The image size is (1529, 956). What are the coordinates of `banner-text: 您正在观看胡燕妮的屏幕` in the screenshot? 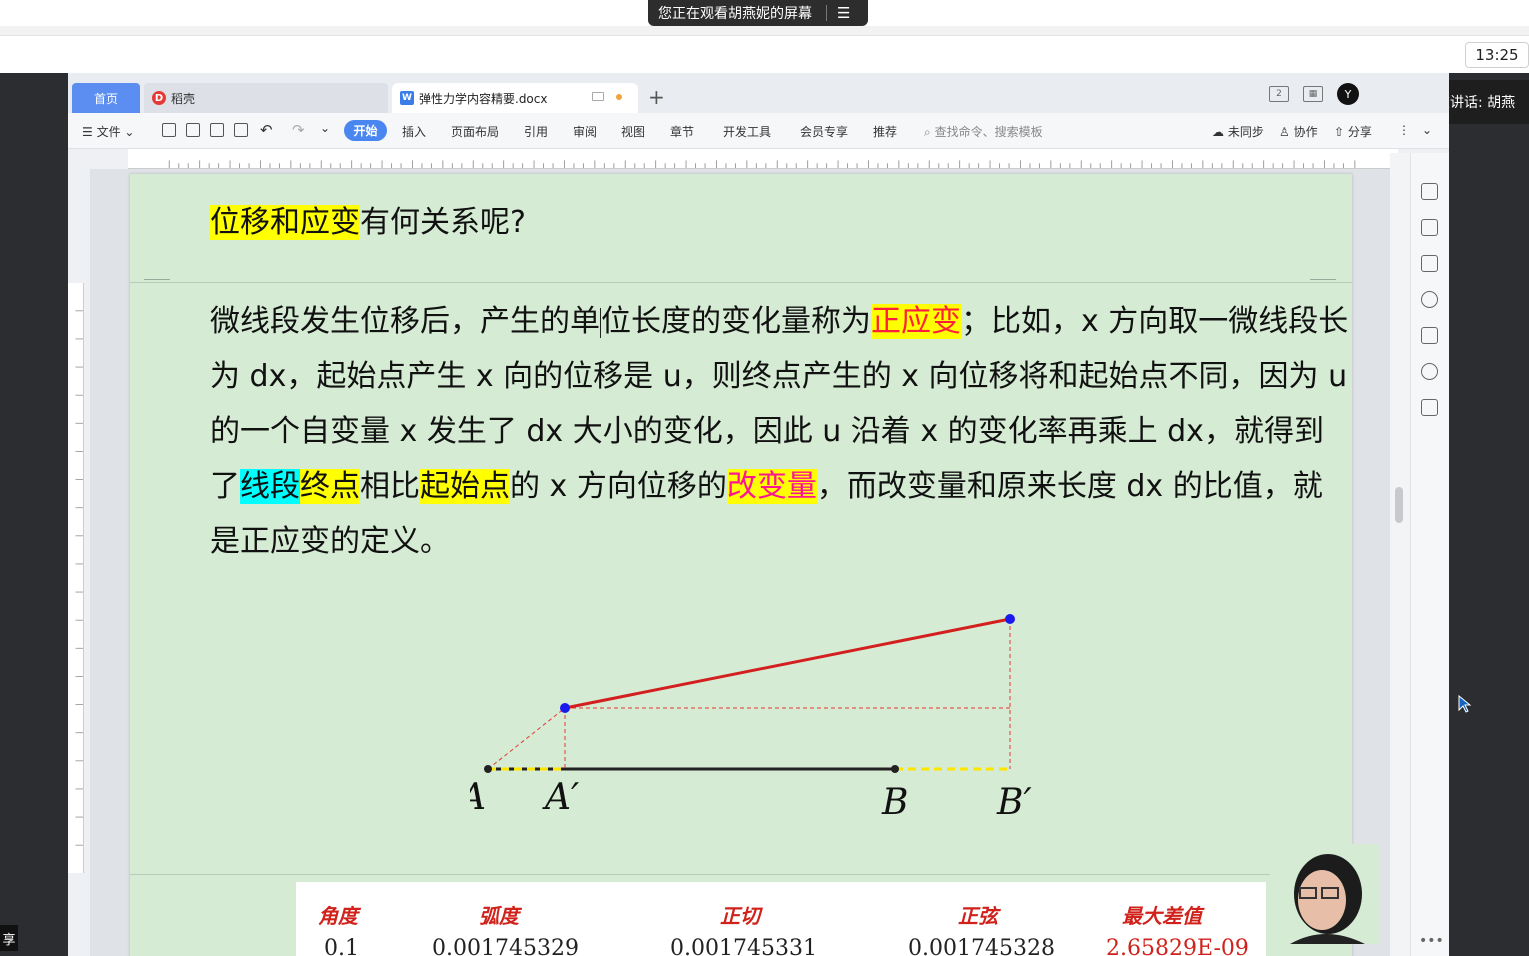 It's located at (735, 14).